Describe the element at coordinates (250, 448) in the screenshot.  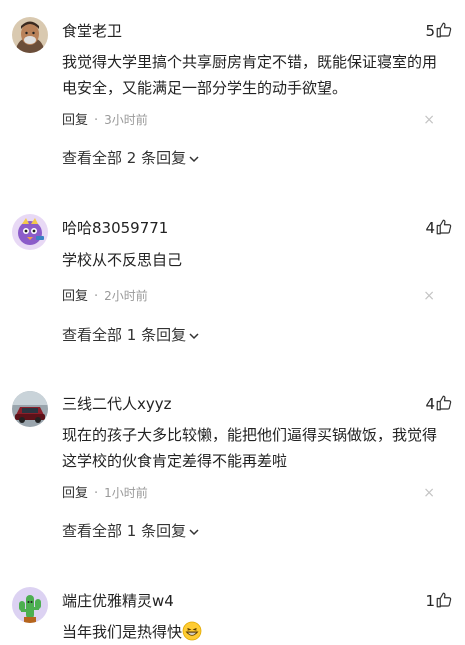
I see `comment-text: 现在的孩子大多比较懒，能把他们逼得买锅做饭，我觉得这学校的伙食肯定差得不能再差啦` at that location.